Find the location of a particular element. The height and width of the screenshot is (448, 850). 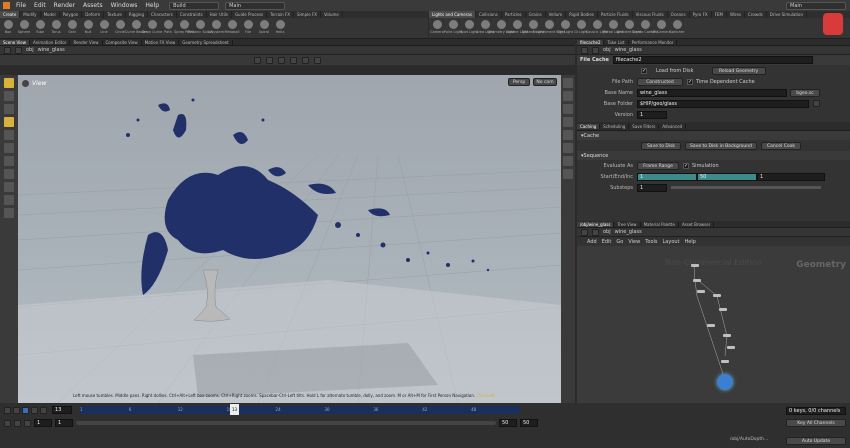

jump-end-icon is located at coordinates (43, 410).